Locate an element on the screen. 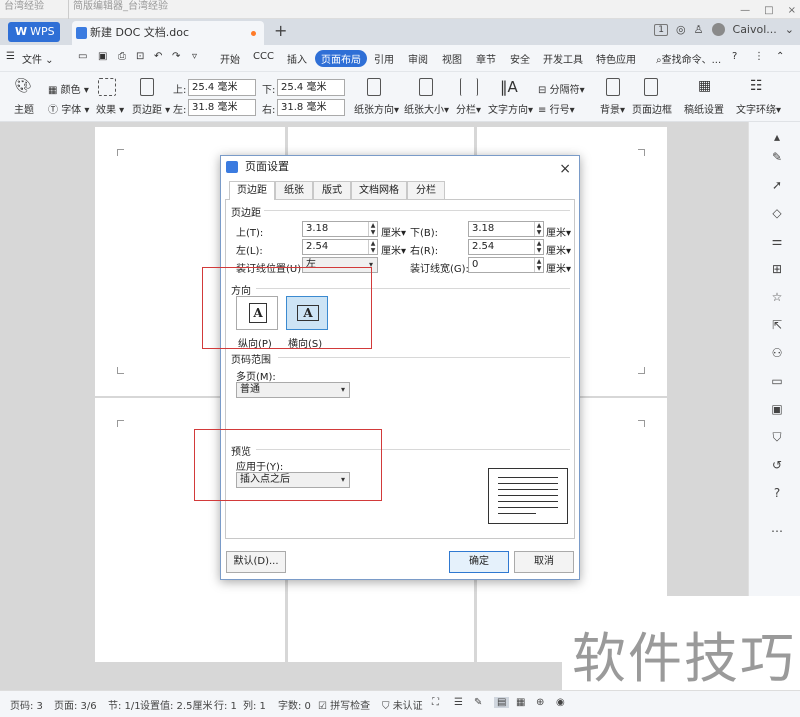 Image resolution: width=800 pixels, height=717 pixels. text-direction-button: 文字方向▾ is located at coordinates (510, 108).